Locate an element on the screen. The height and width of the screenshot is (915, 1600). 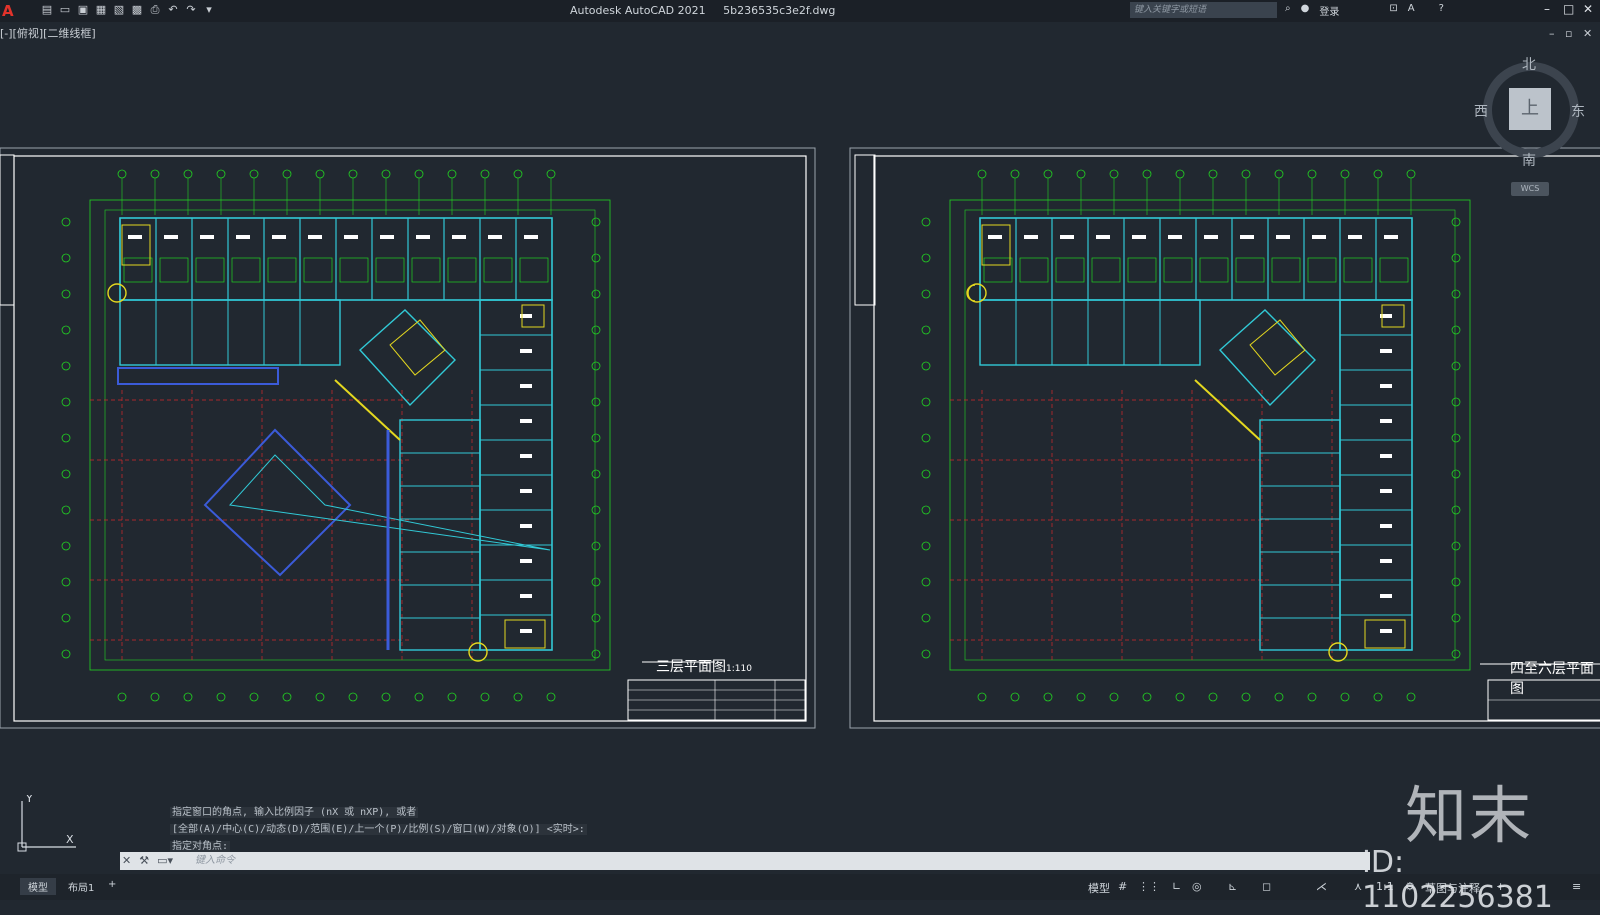
ortho-icon: ∟ is located at coordinates (1176, 886).